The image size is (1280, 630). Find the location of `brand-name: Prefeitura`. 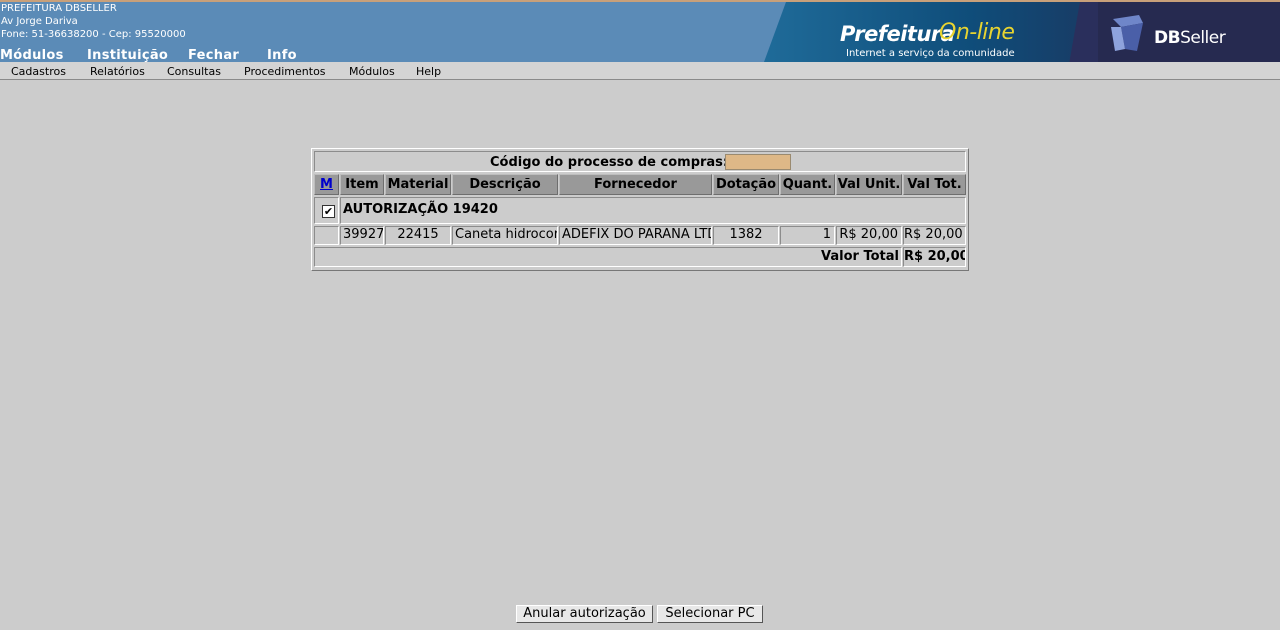

brand-name: Prefeitura is located at coordinates (897, 34).